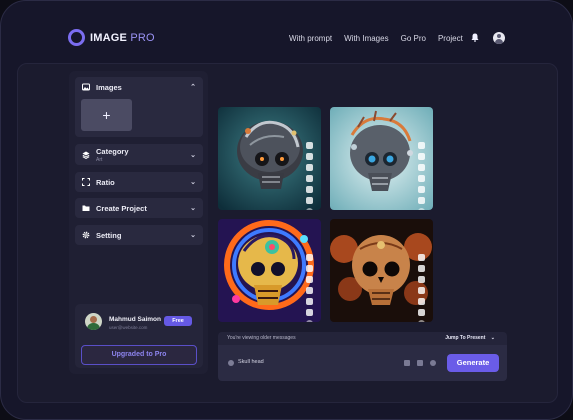  I want to click on add-image-button: +, so click(106, 115).